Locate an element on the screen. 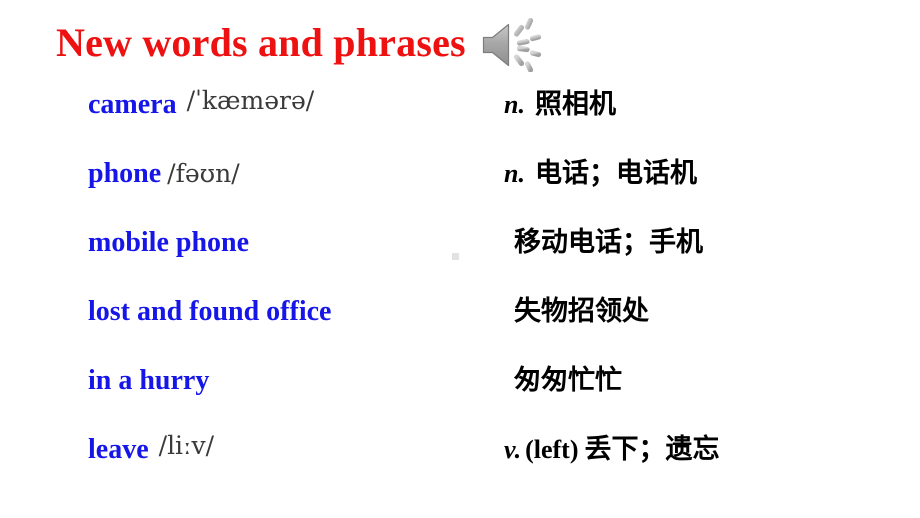 The image size is (920, 518). definition-cell: v. (left) 丢下；遗忘 is located at coordinates (611, 450).